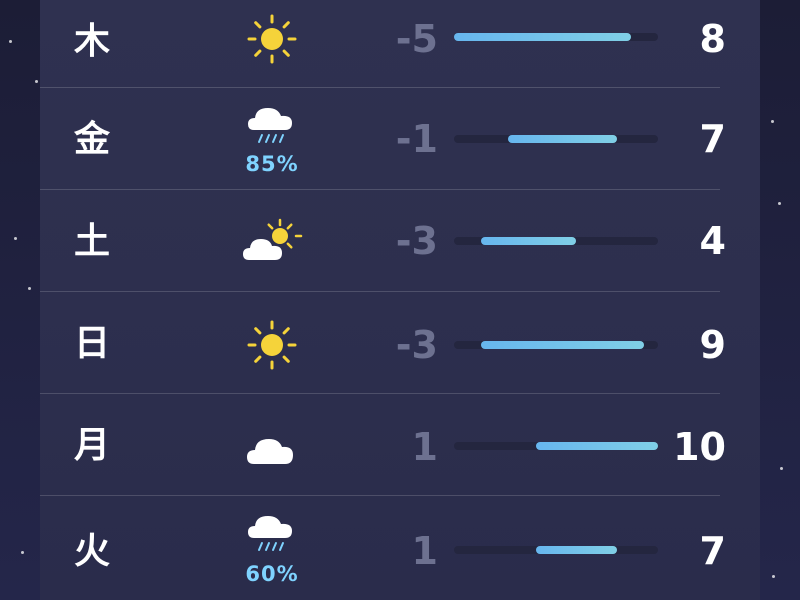  I want to click on high-temperature: 4, so click(712, 241).